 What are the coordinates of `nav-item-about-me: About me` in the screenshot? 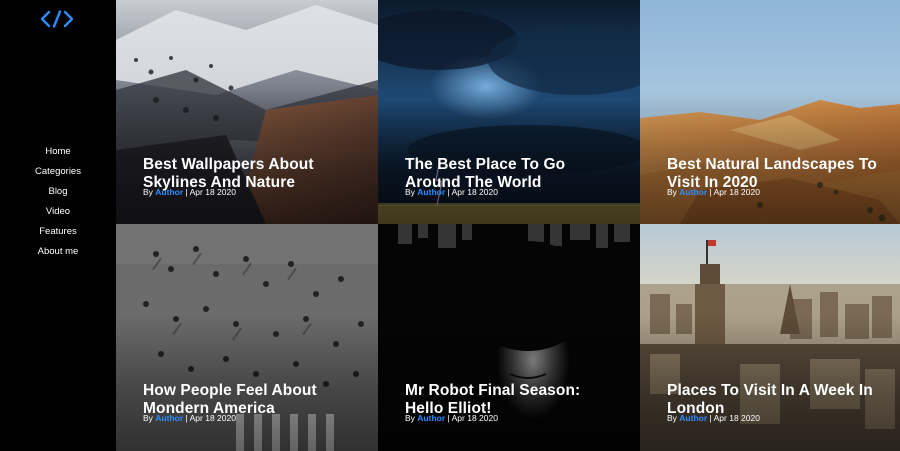 It's located at (58, 252).